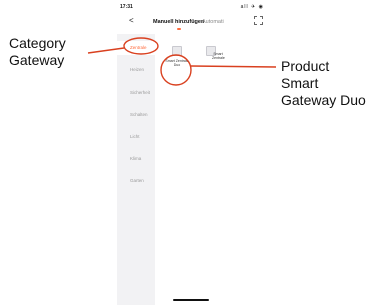 The width and height of the screenshot is (390, 305). I want to click on annotation-category-text: Category Gateway, so click(37, 51).